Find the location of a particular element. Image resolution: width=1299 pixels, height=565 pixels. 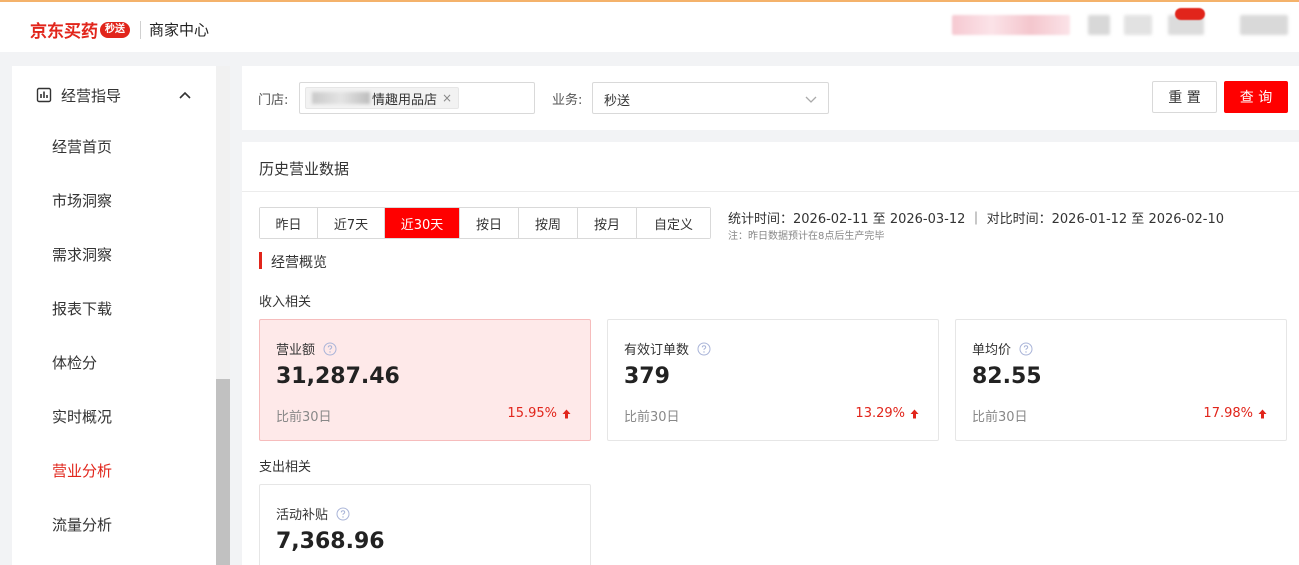

blurred-header-banner is located at coordinates (1011, 25).